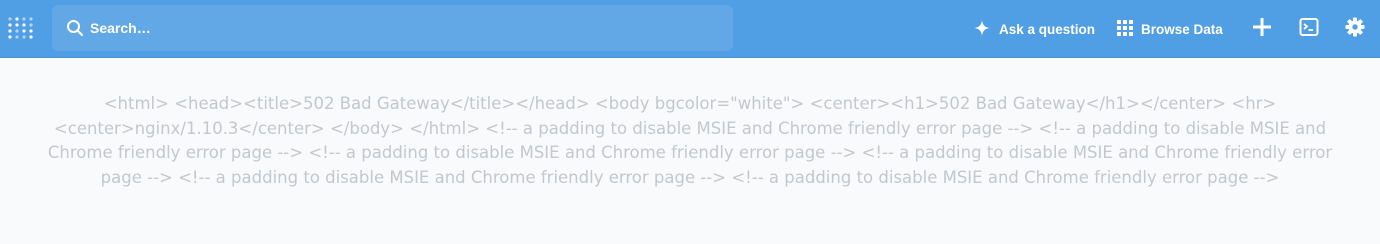 The width and height of the screenshot is (1380, 244). What do you see at coordinates (1129, 29) in the screenshot?
I see `grid-icon` at bounding box center [1129, 29].